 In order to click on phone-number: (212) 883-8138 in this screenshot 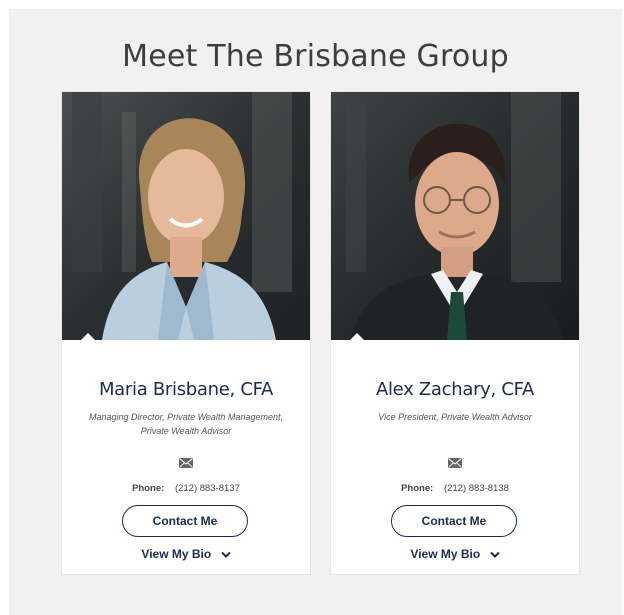, I will do `click(476, 488)`.